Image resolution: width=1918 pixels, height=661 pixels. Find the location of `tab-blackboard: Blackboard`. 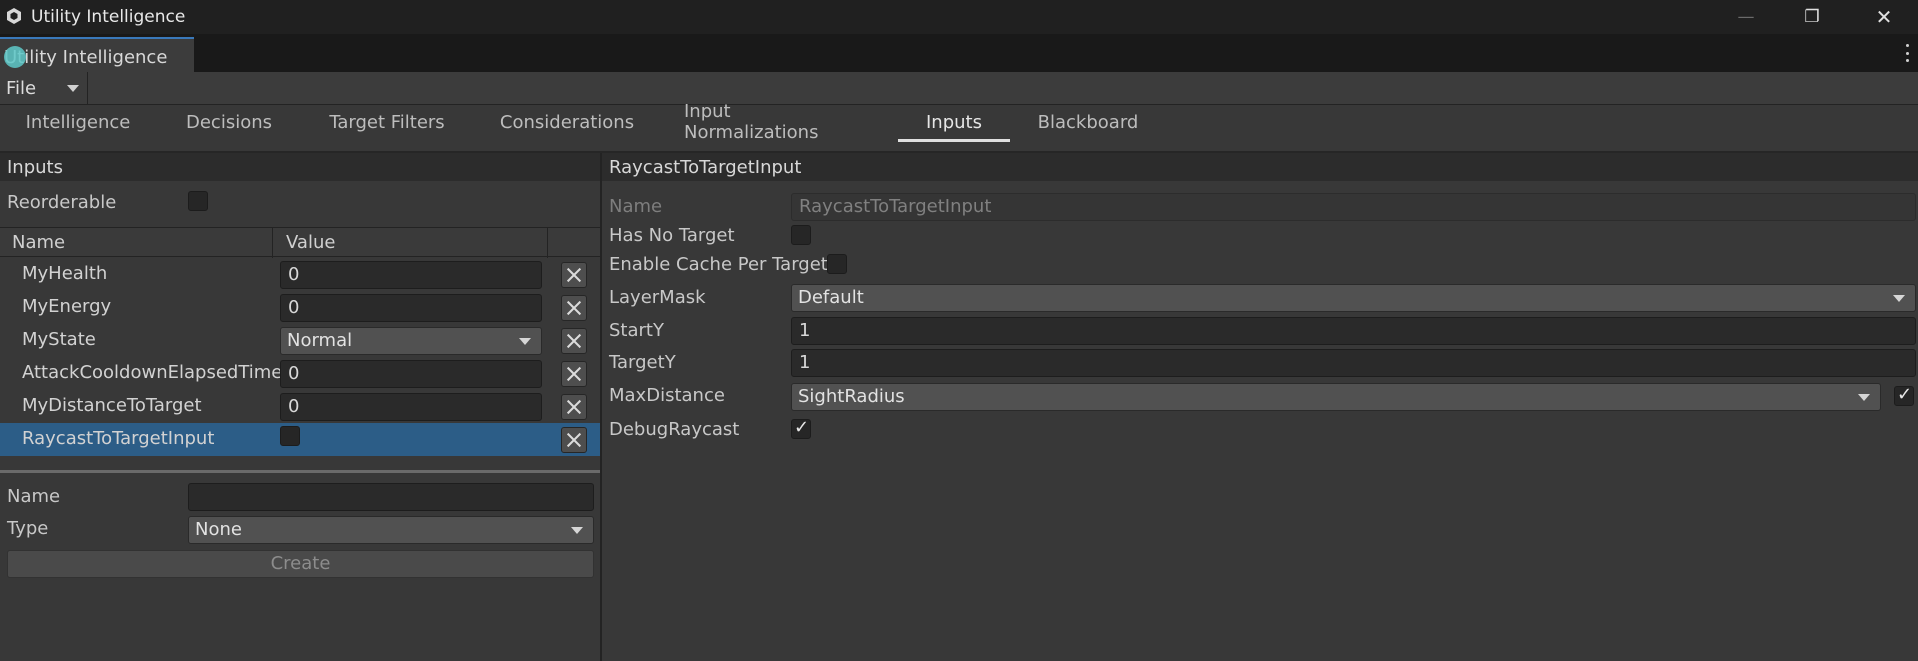

tab-blackboard: Blackboard is located at coordinates (1088, 122).